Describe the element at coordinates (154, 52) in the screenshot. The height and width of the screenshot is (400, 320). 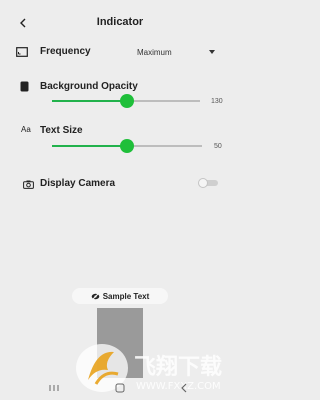
I see `frequency-selected-value: Maximum` at that location.